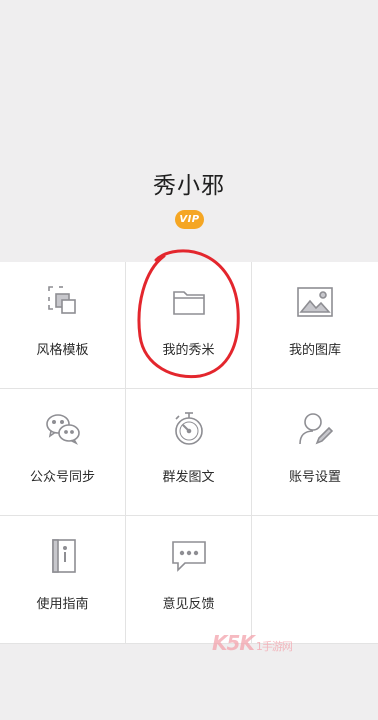 This screenshot has height=720, width=378. Describe the element at coordinates (188, 604) in the screenshot. I see `menu-label: 意见反馈` at that location.